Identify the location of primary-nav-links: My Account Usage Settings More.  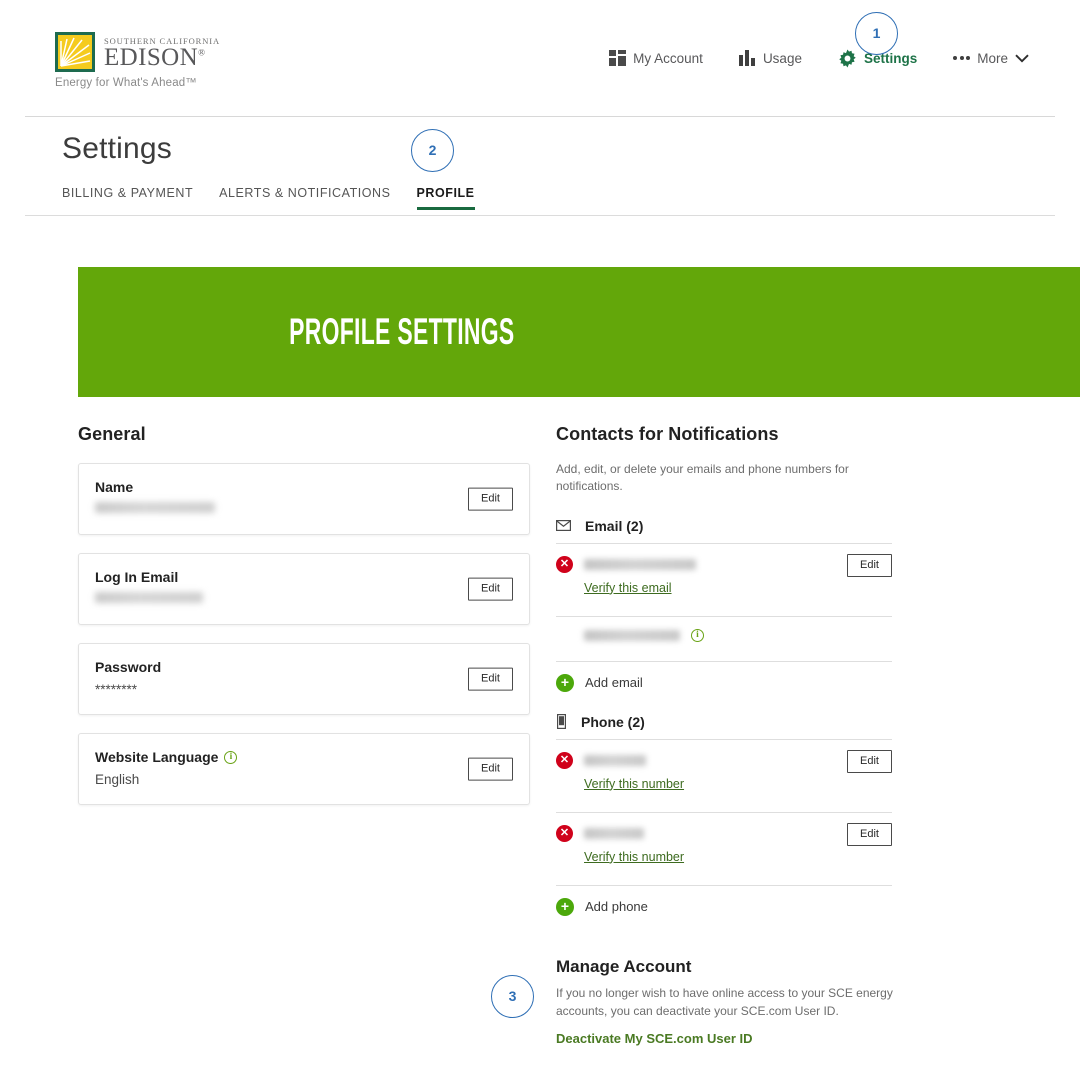
(819, 58).